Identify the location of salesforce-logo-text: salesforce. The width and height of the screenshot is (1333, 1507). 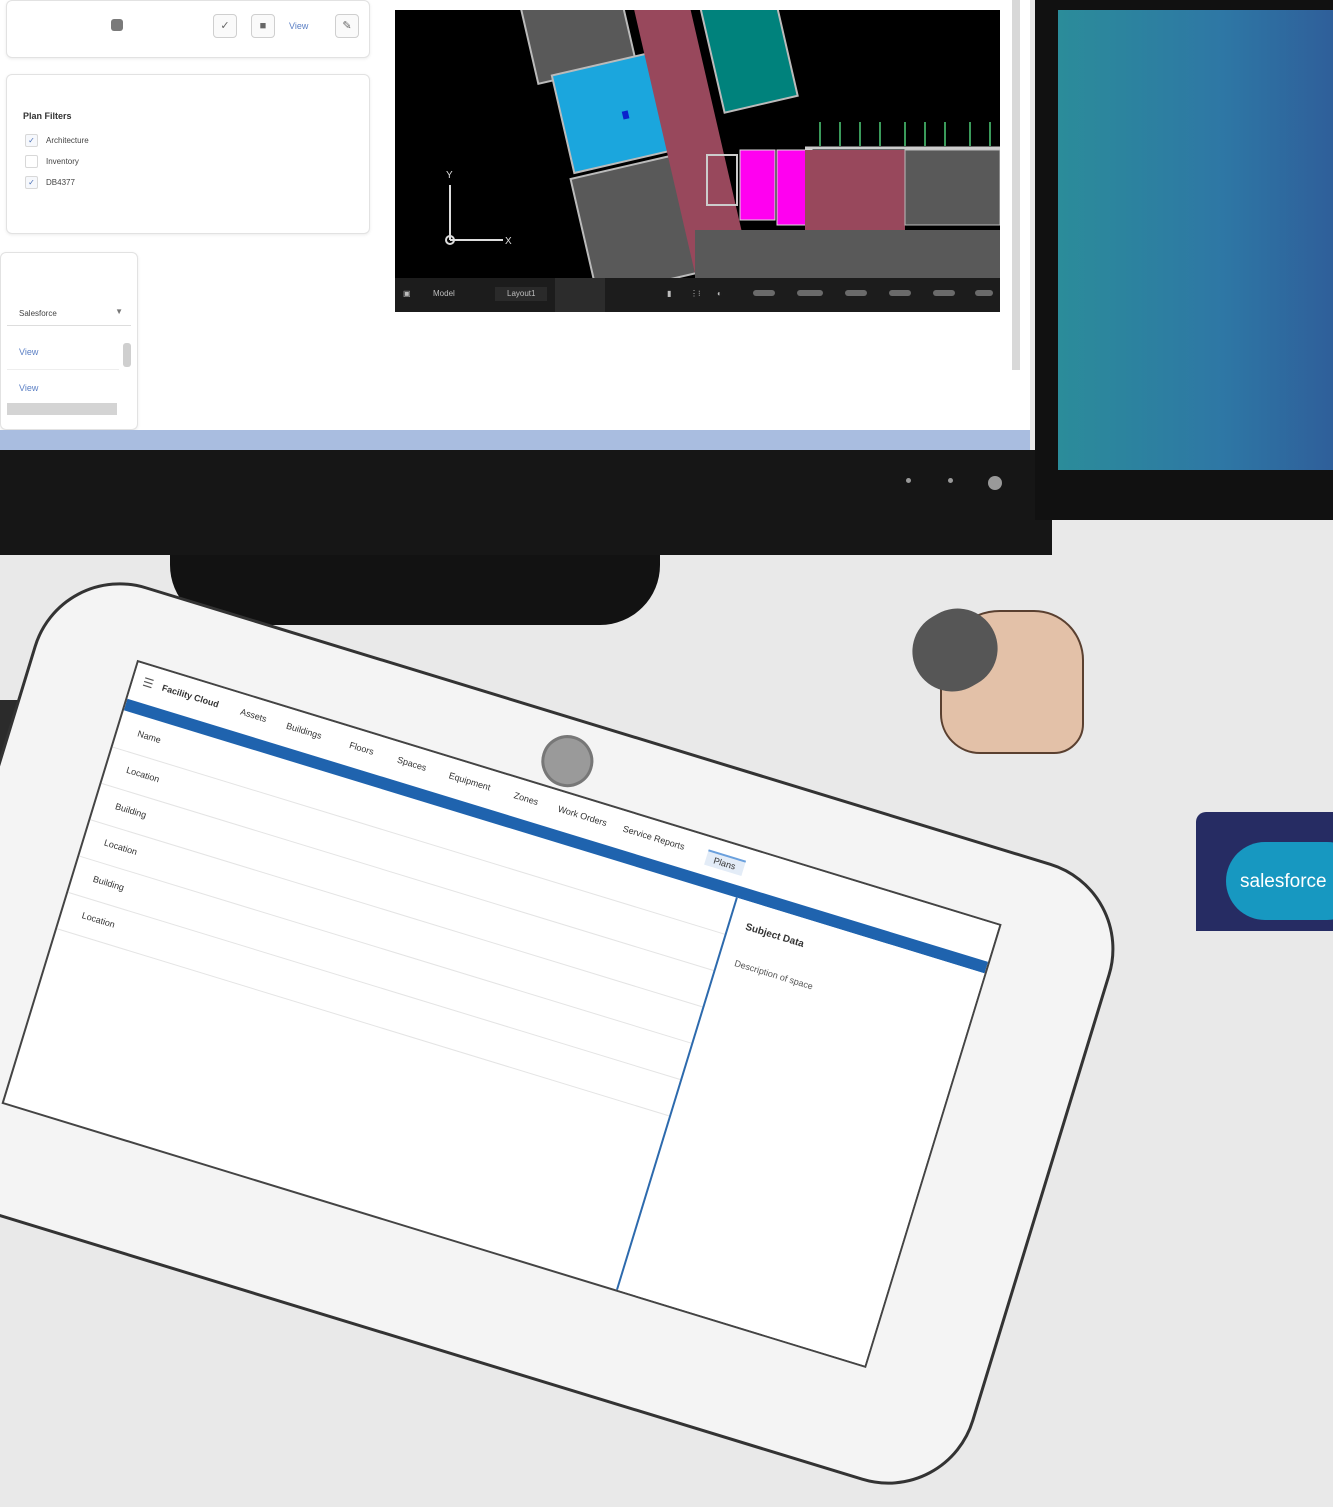
(1283, 881).